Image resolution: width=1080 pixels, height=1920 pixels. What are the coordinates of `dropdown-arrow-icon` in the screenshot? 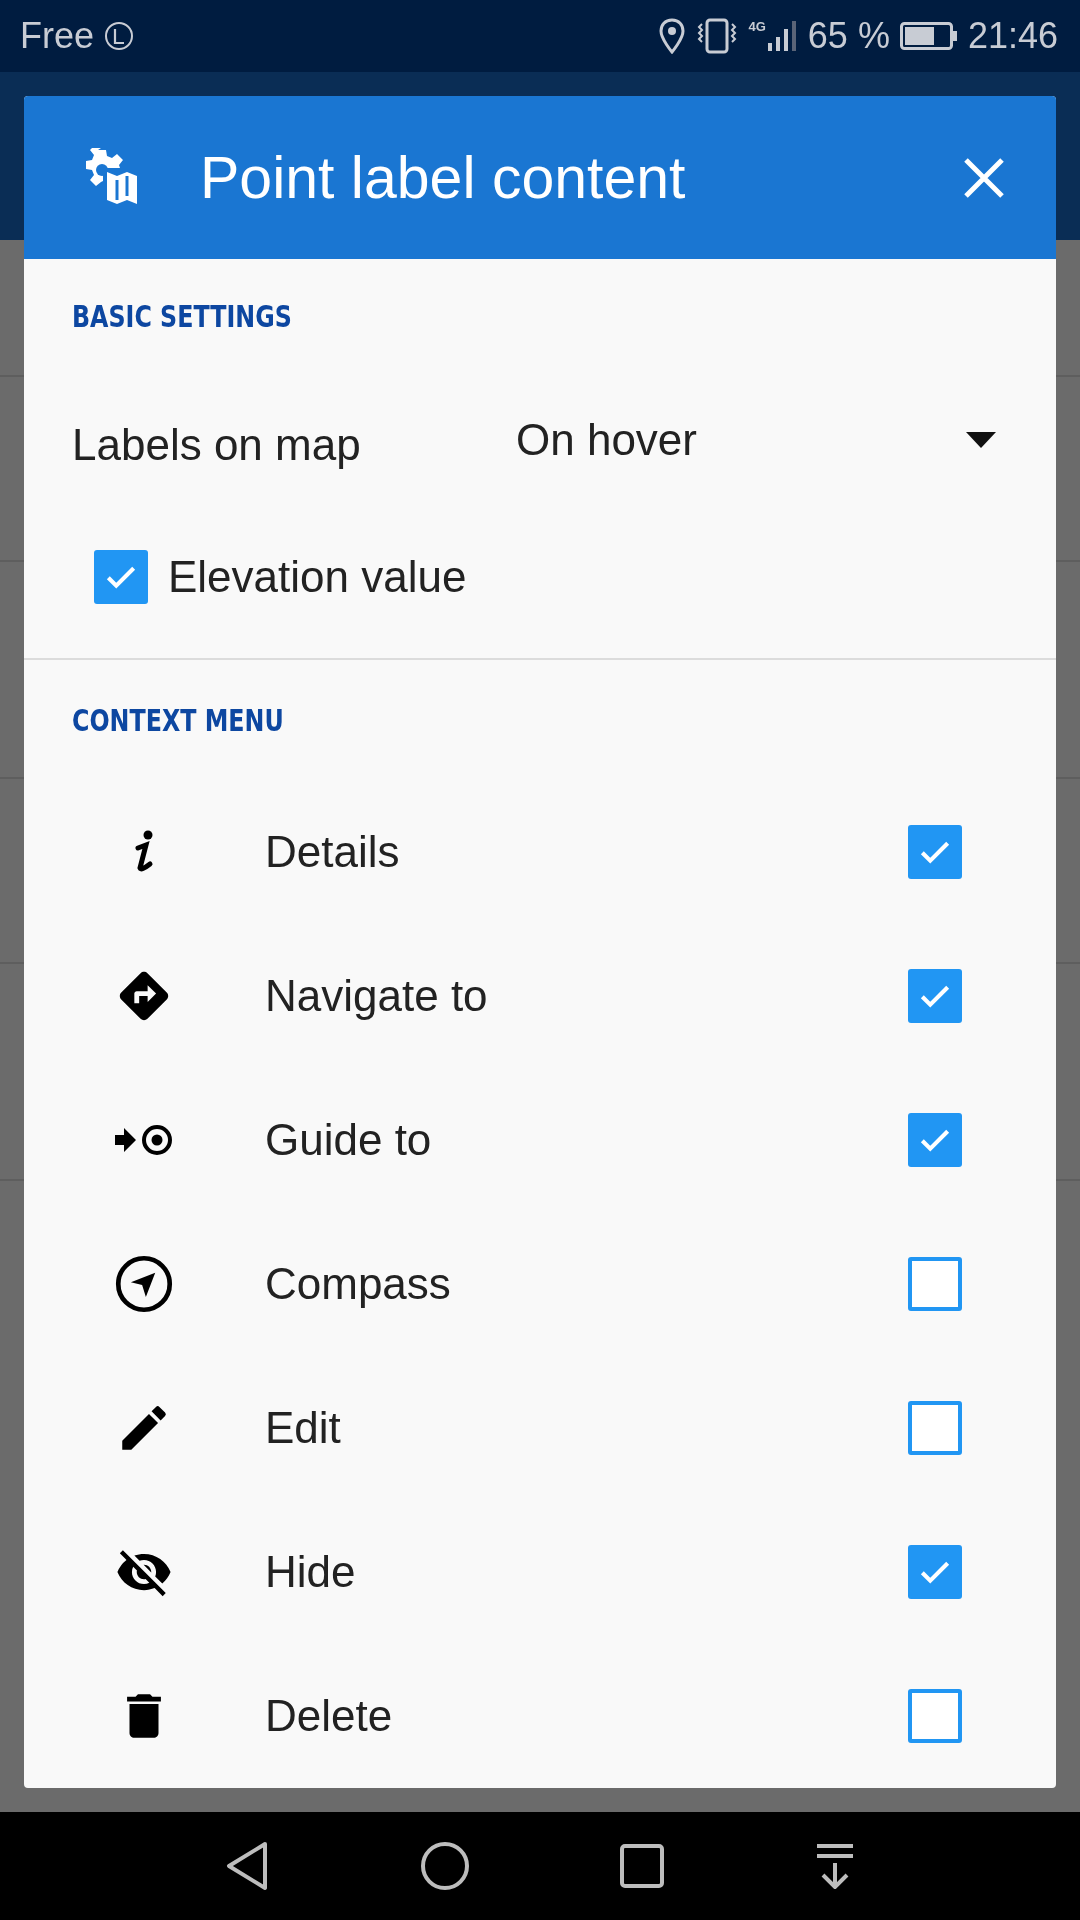 It's located at (981, 440).